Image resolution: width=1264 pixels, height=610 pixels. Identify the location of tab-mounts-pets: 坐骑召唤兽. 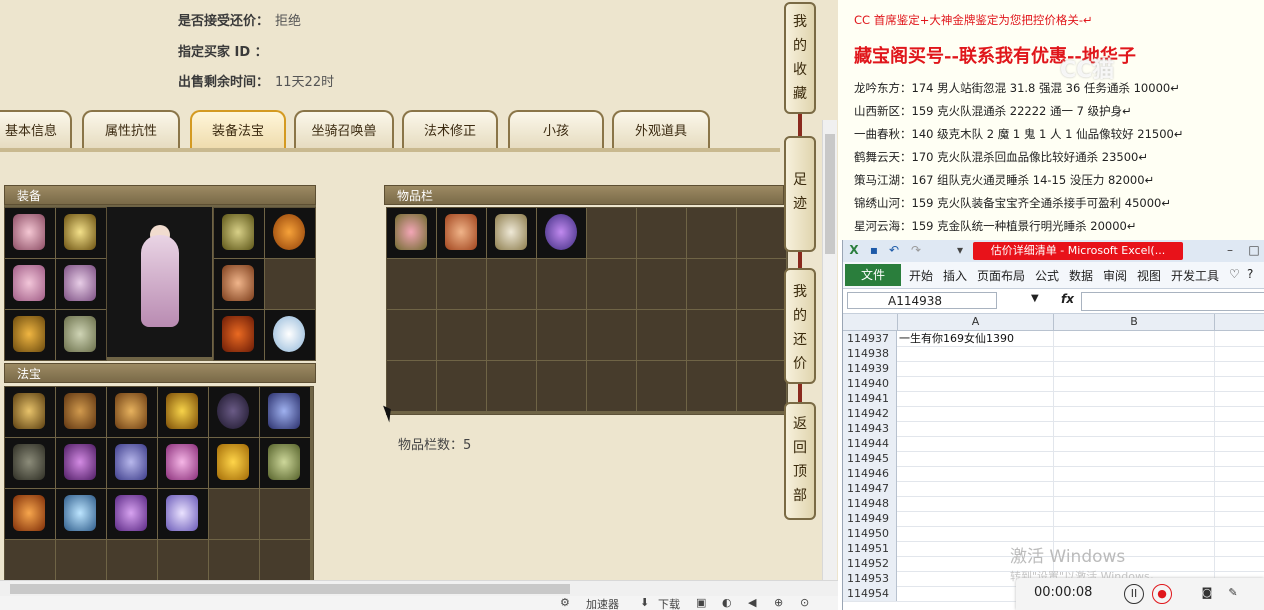
(344, 129).